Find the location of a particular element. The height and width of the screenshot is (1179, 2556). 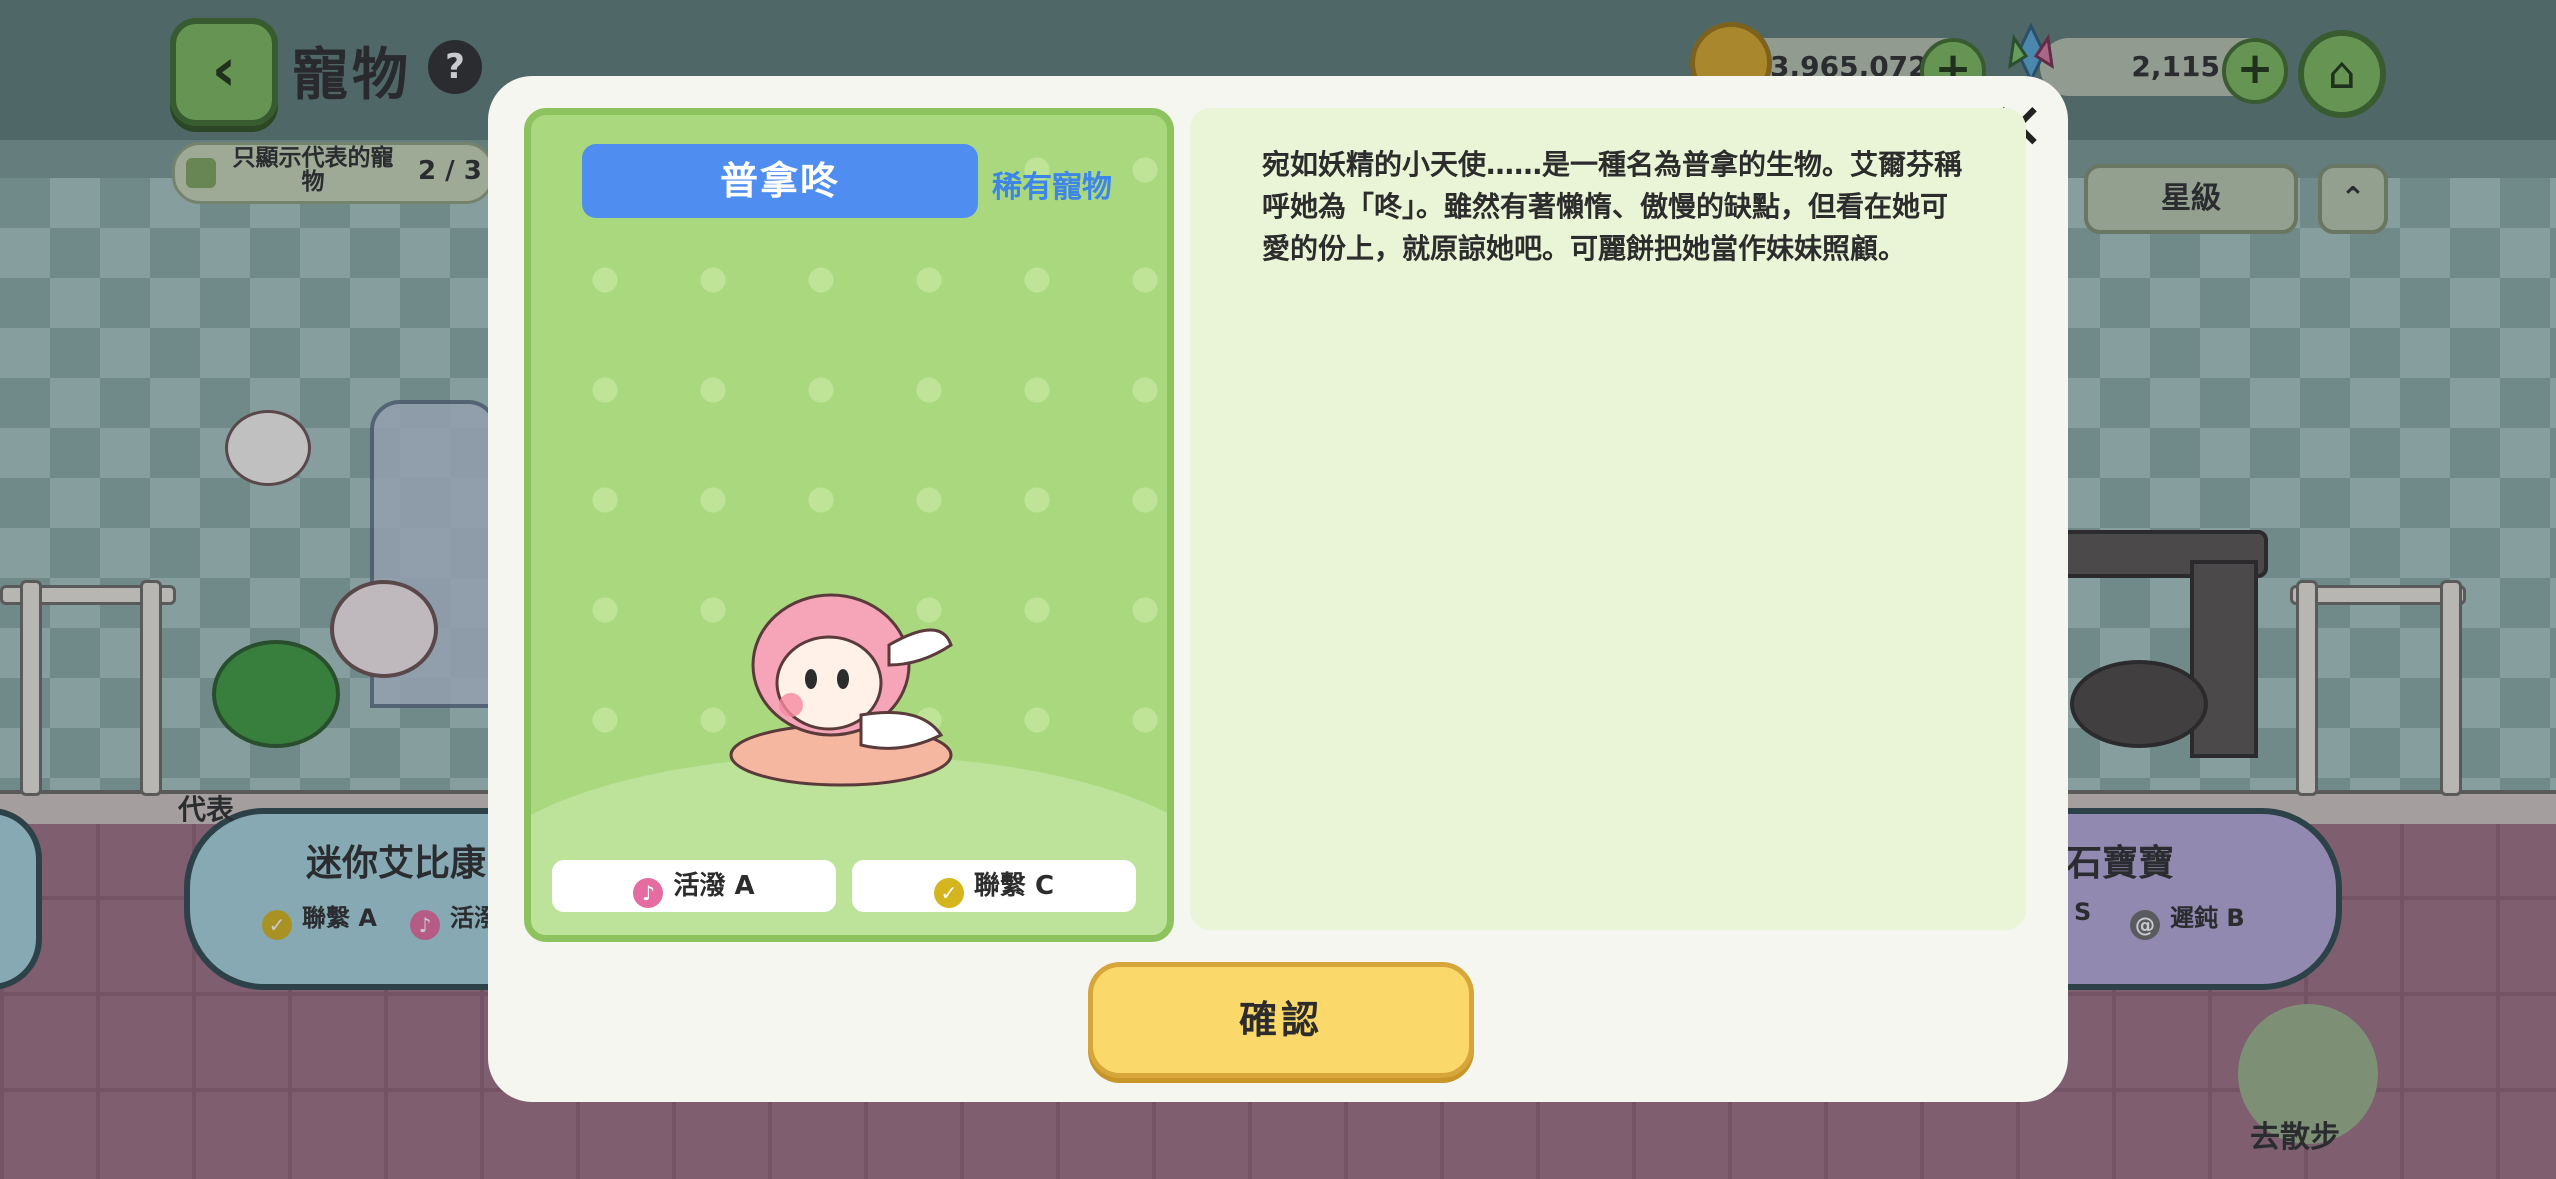

pet-name-tab: 普拿咚 is located at coordinates (780, 181).